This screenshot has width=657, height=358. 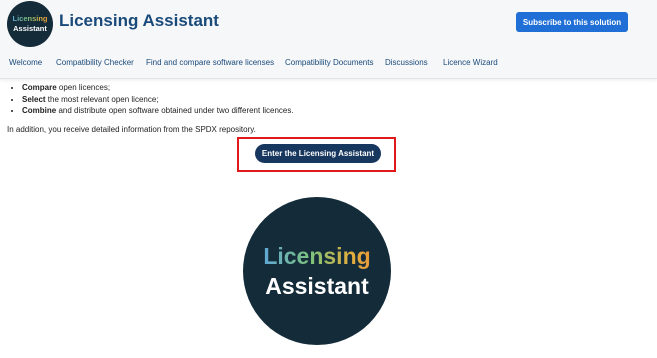 What do you see at coordinates (39, 87) in the screenshot?
I see `feature-keyword: Compare` at bounding box center [39, 87].